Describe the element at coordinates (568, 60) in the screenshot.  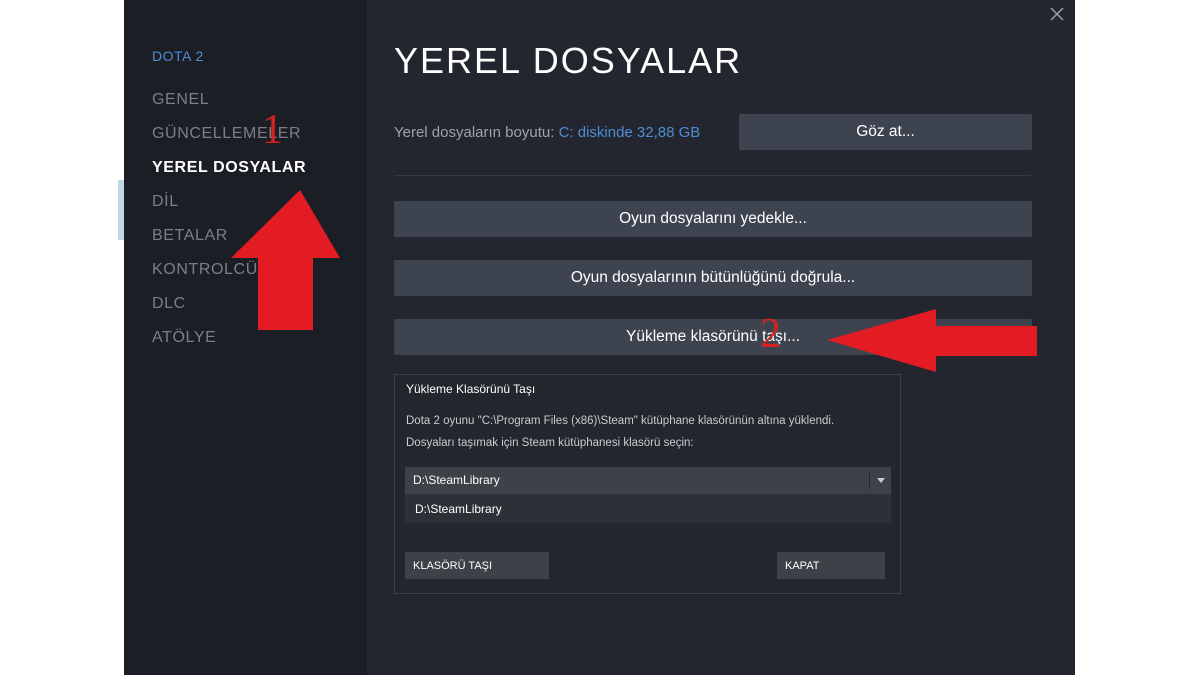
I see `page-title: YEREL DOSYALAR` at that location.